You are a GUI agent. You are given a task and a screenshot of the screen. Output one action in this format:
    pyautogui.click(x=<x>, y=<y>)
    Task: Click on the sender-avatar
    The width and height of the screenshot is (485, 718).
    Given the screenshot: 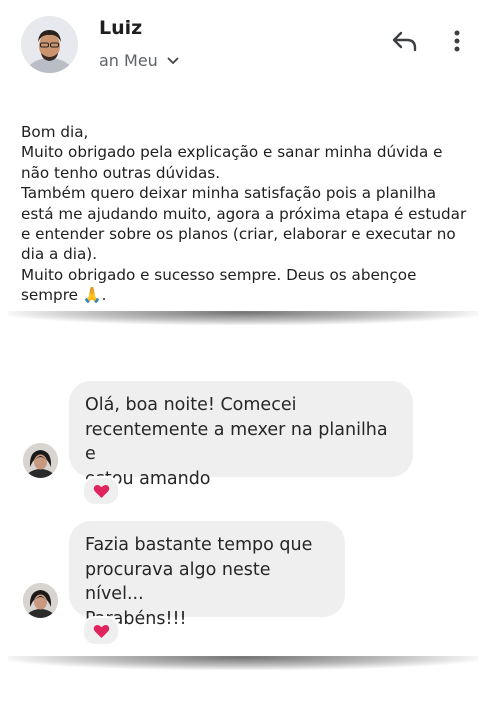 What is the action you would take?
    pyautogui.click(x=49, y=44)
    